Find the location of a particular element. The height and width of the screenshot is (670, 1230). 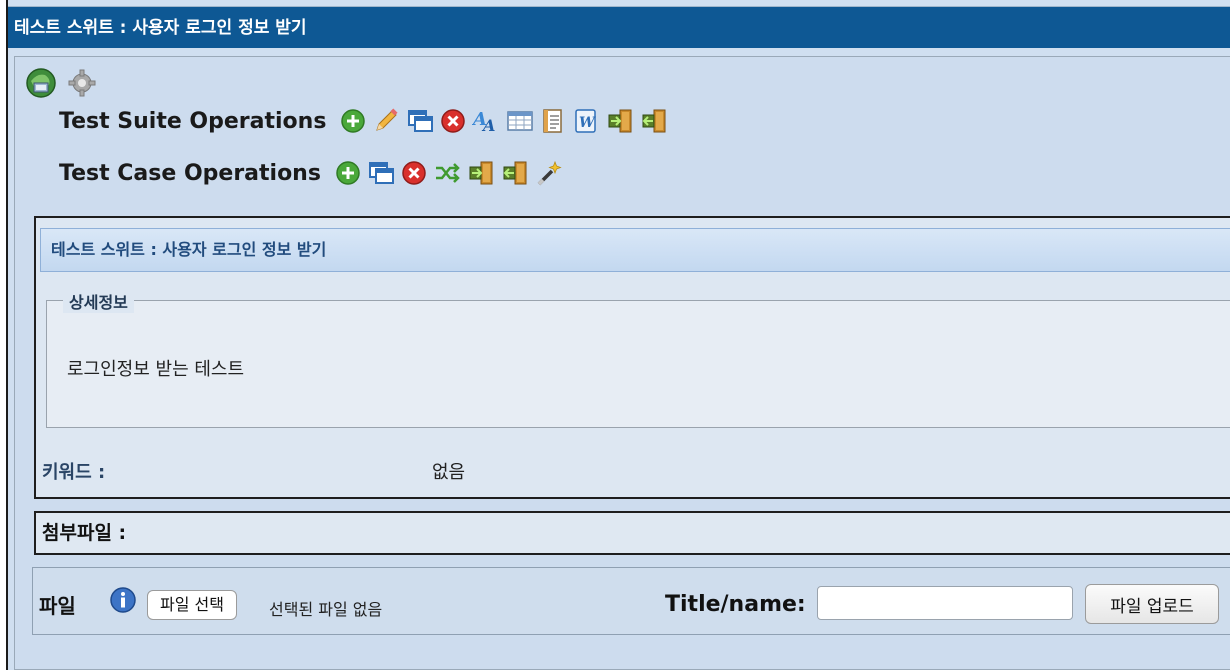

details-legend: 상세정보 is located at coordinates (98, 301).